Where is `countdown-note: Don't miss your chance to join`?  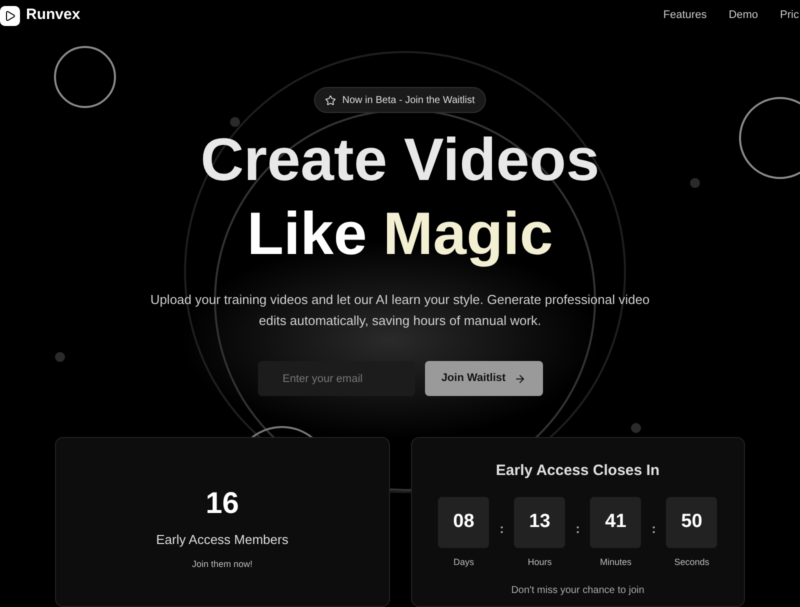
countdown-note: Don't miss your chance to join is located at coordinates (577, 591).